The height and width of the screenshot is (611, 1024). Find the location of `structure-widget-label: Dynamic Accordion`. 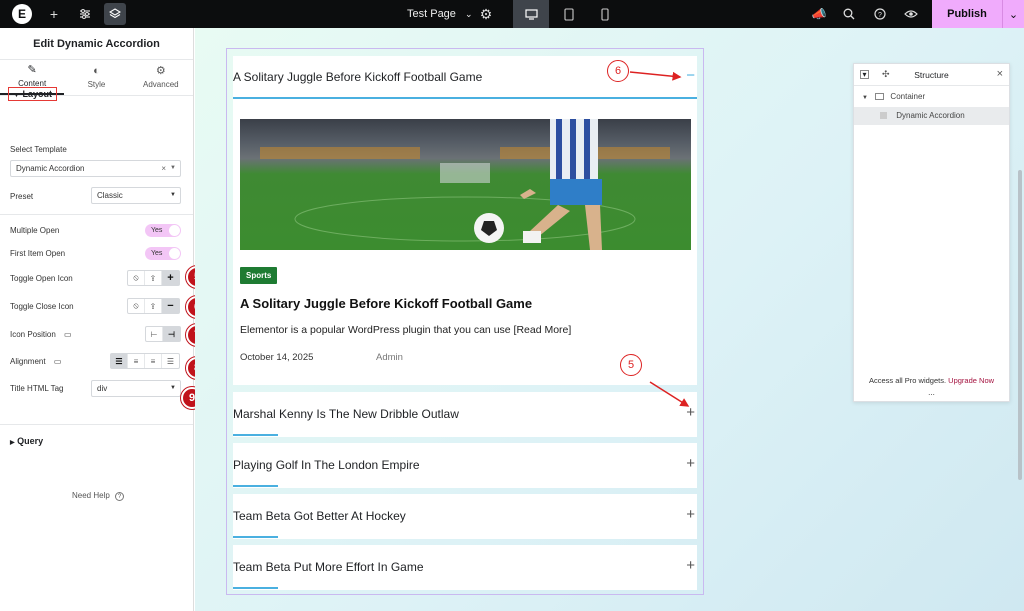

structure-widget-label: Dynamic Accordion is located at coordinates (930, 115).